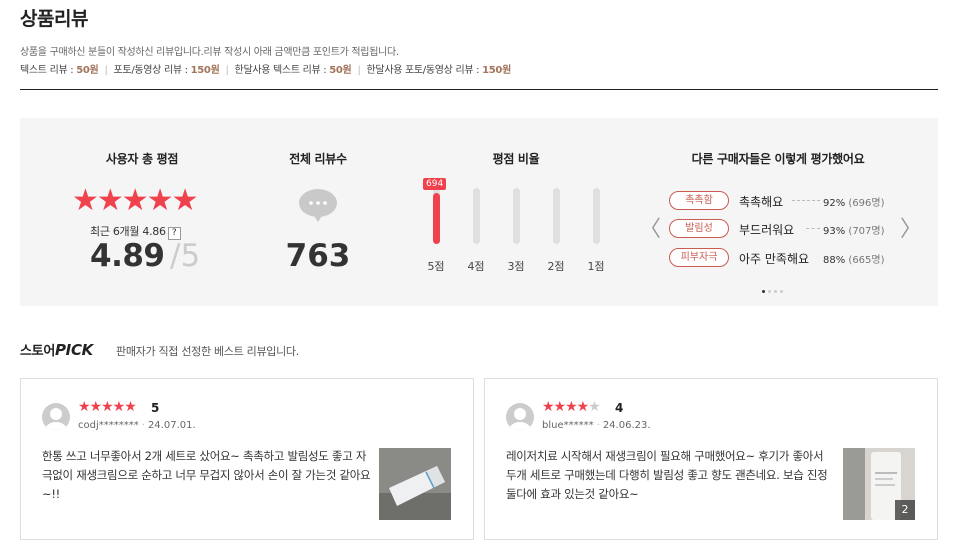 The image size is (954, 549). Describe the element at coordinates (516, 159) in the screenshot. I see `distribution-heading: 평점 비율` at that location.